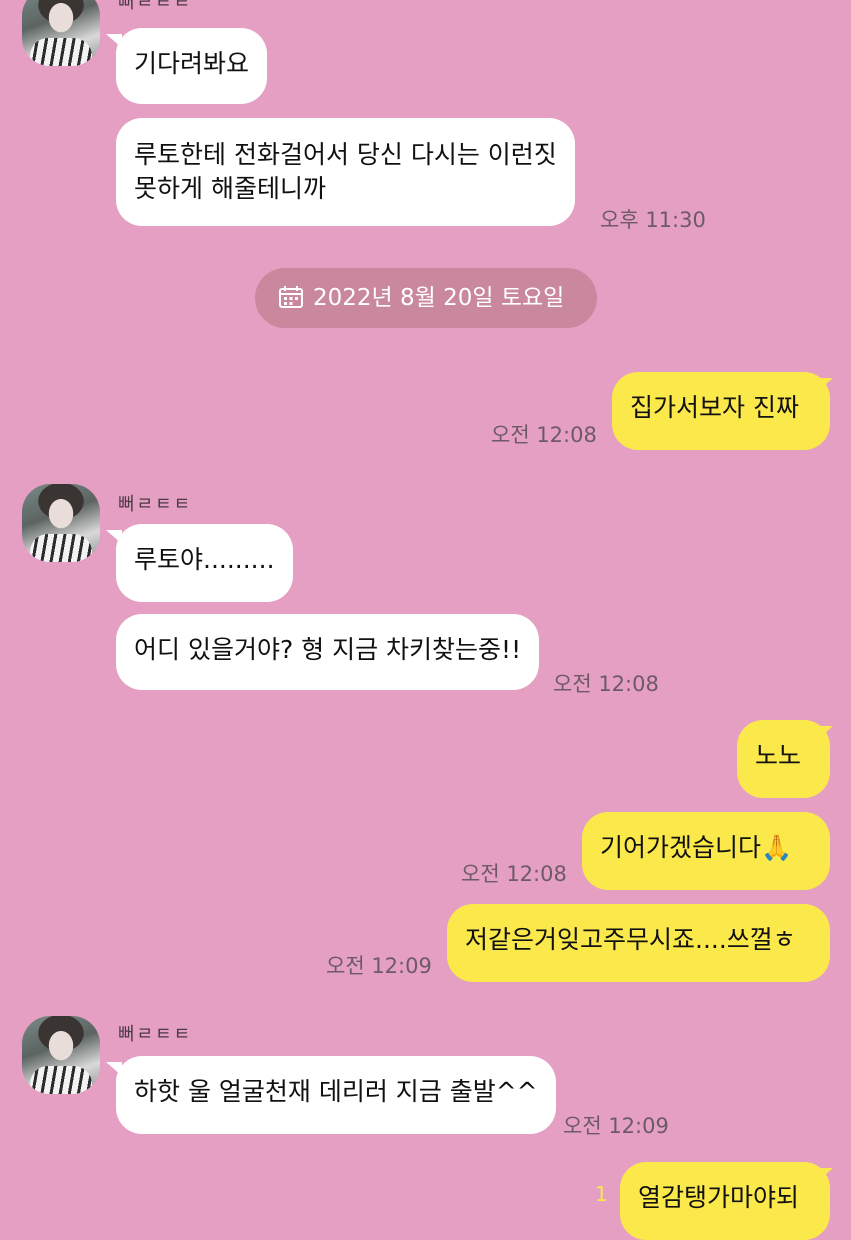  I want to click on date-text: 2022년 8월 20일 토요일, so click(439, 298).